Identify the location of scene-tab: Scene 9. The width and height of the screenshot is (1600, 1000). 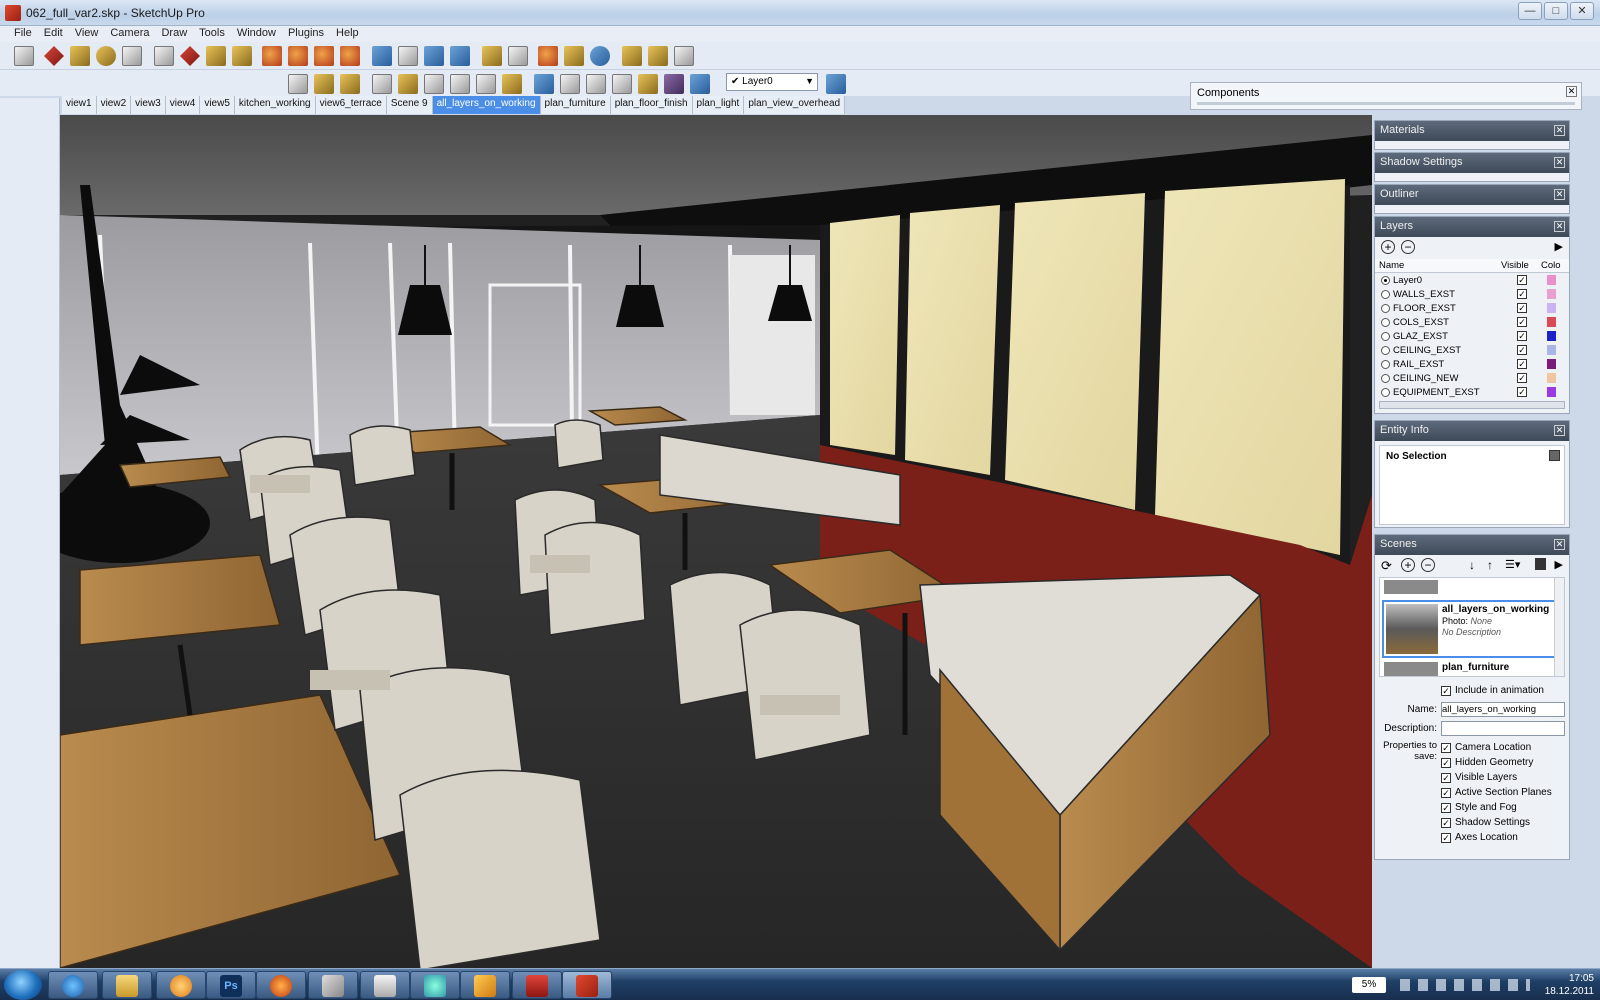
(409, 105).